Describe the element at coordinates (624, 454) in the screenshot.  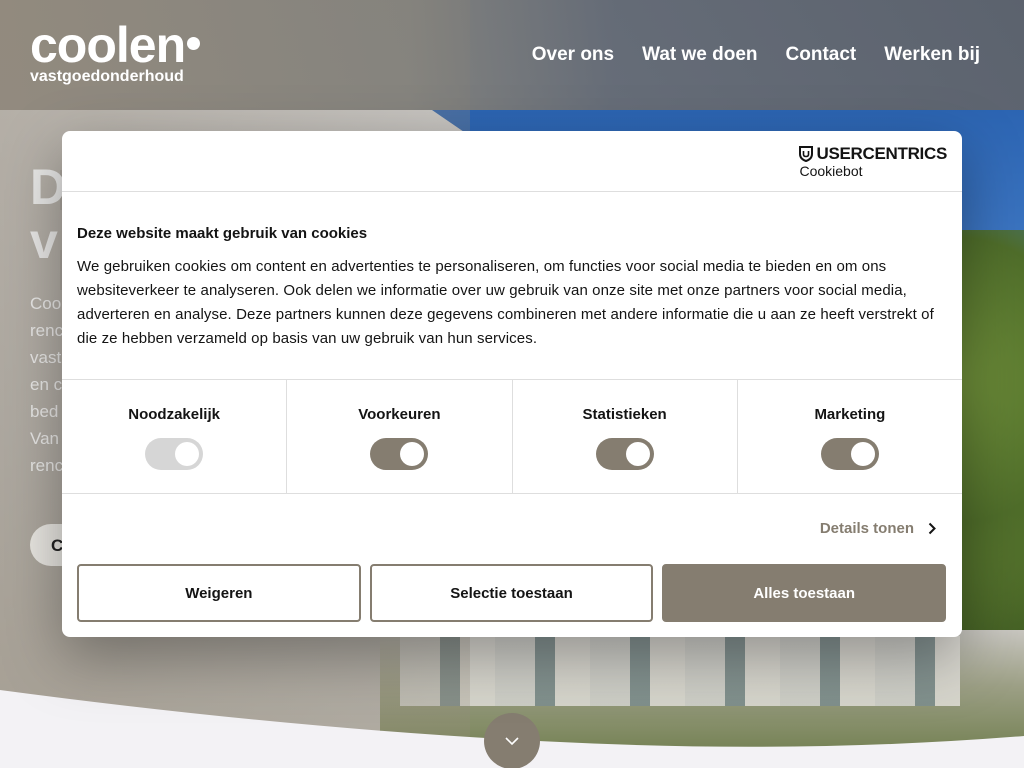
I see `toggle-statistieken` at that location.